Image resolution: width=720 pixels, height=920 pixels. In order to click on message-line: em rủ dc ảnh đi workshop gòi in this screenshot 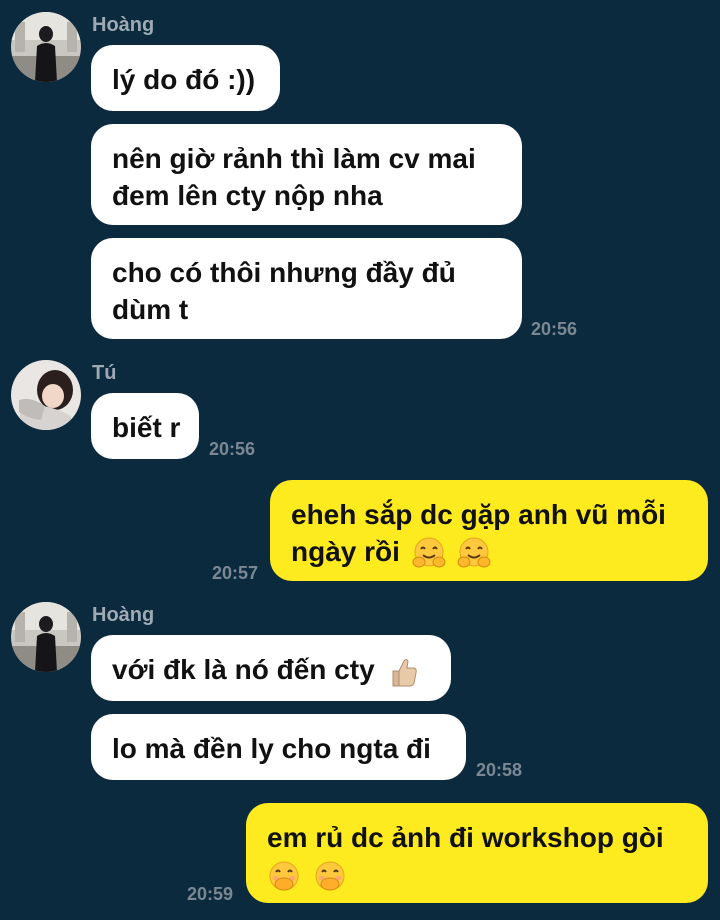, I will do `click(465, 837)`.